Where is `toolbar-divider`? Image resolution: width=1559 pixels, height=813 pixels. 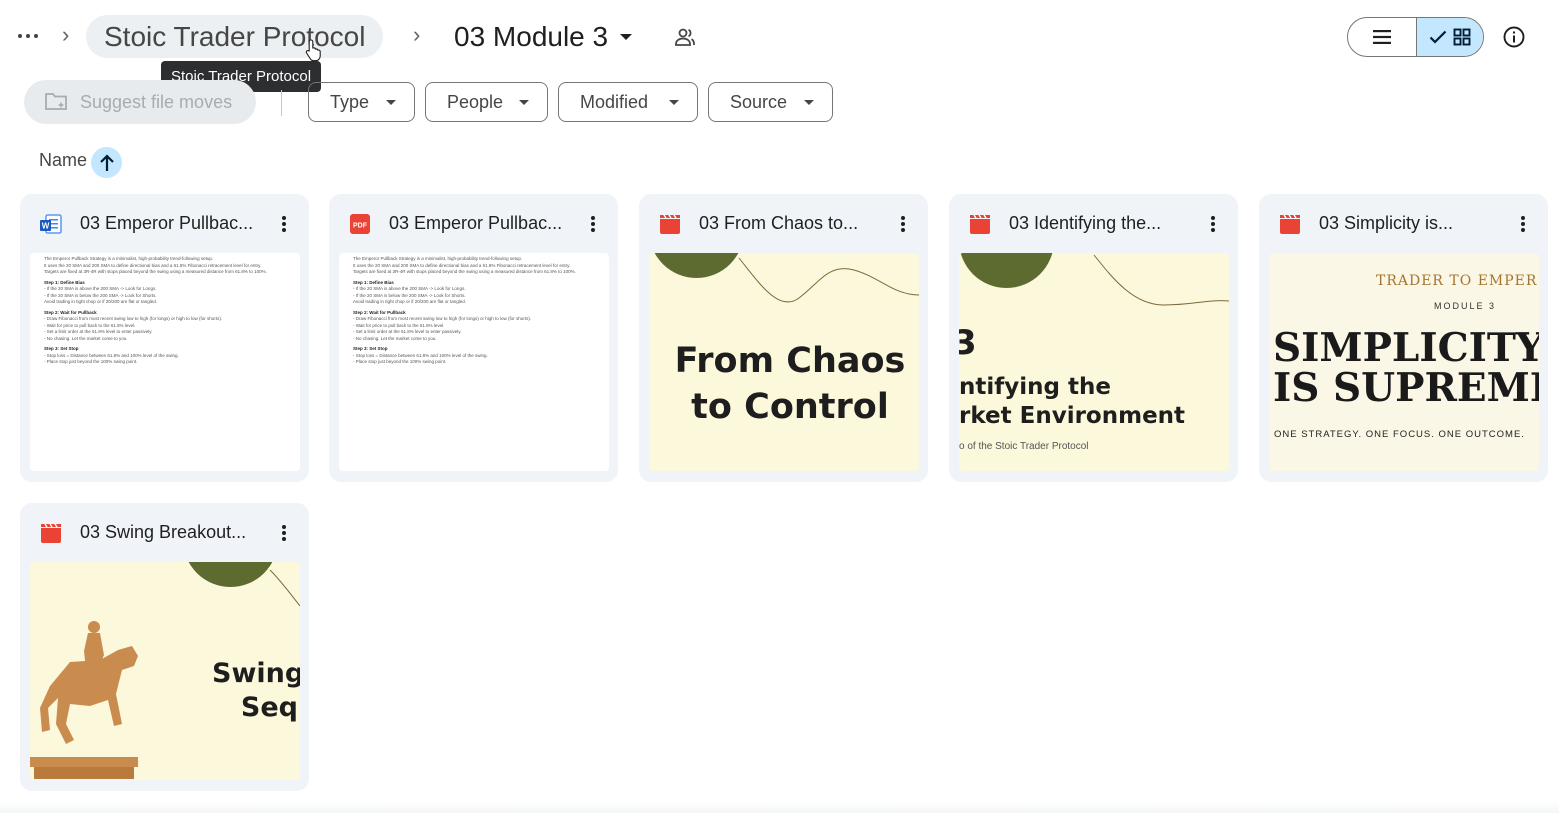
toolbar-divider is located at coordinates (281, 103).